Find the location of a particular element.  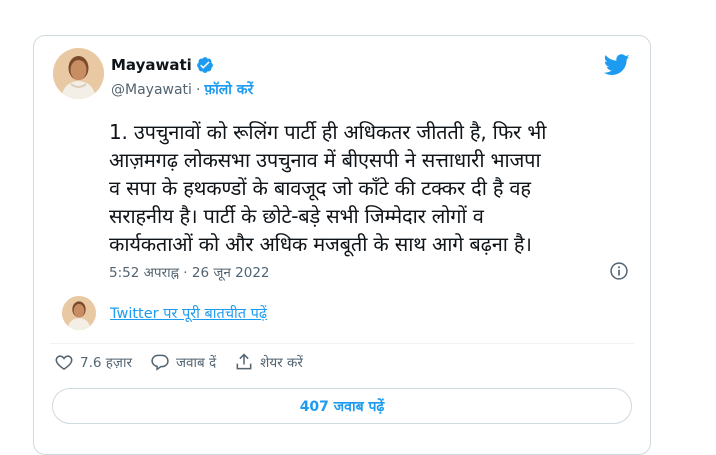

handle-row: @Mayawati · फ़ॉलो करें is located at coordinates (182, 89).